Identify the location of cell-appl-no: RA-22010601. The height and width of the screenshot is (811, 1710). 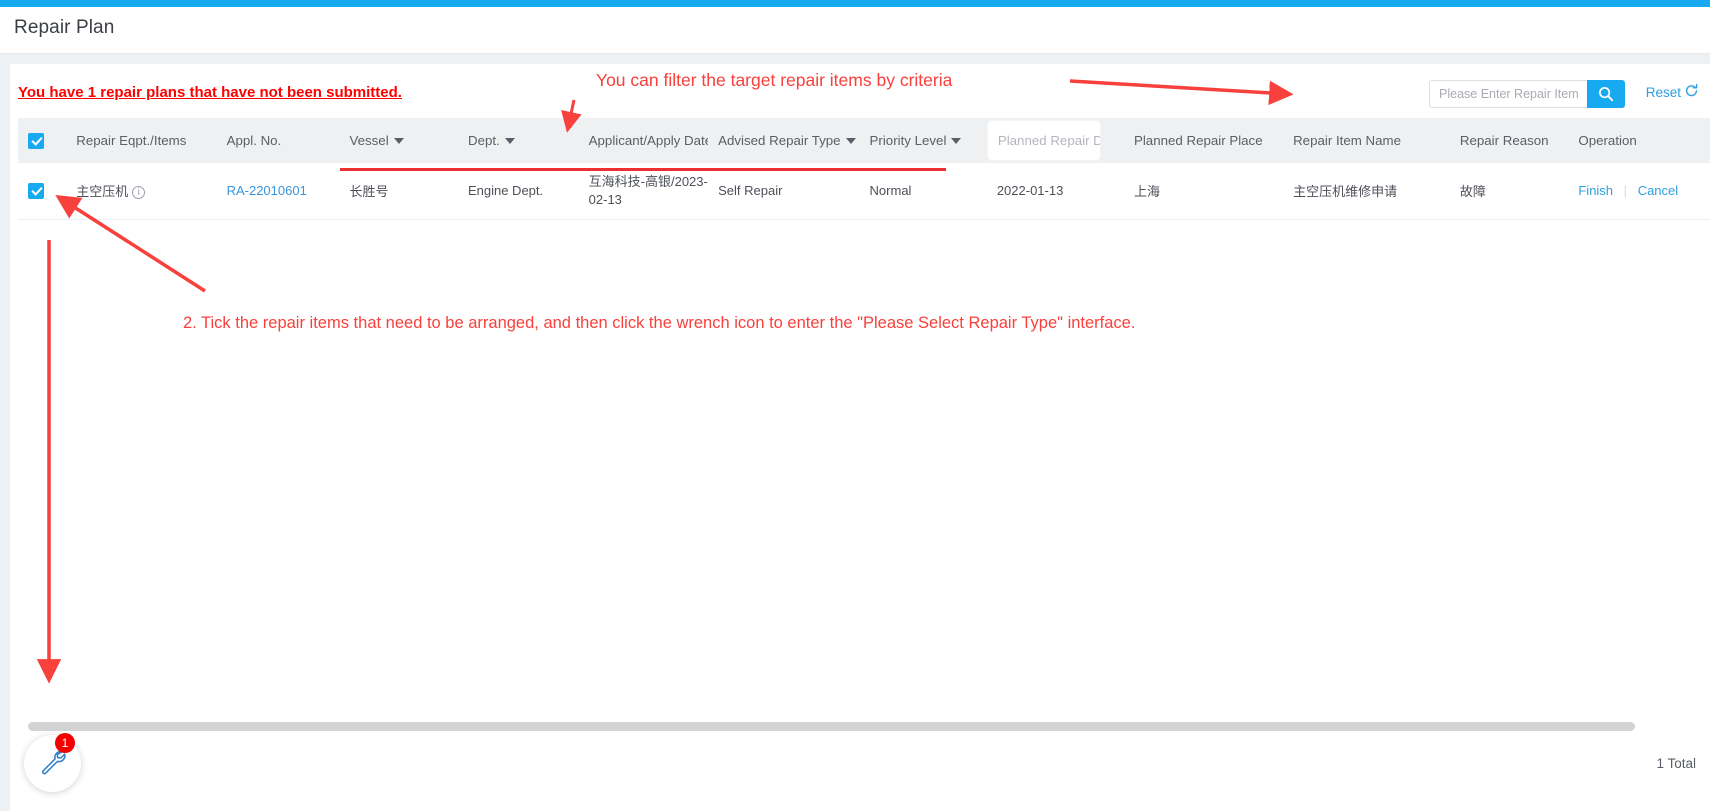
(278, 191).